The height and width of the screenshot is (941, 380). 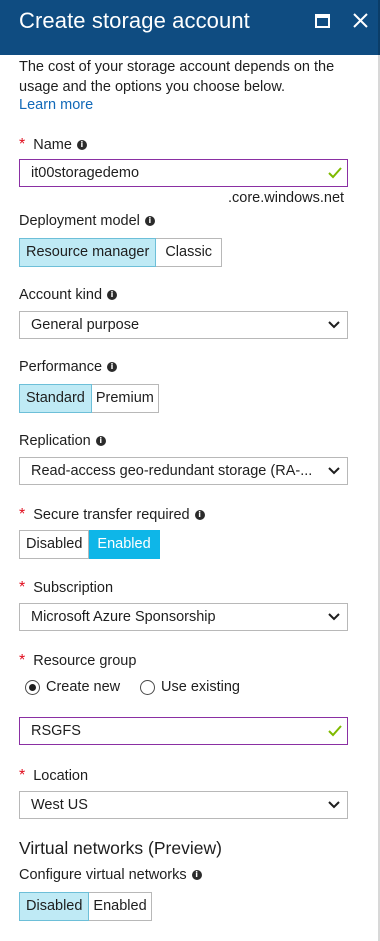 What do you see at coordinates (68, 367) in the screenshot?
I see `performance-label: Performance i` at bounding box center [68, 367].